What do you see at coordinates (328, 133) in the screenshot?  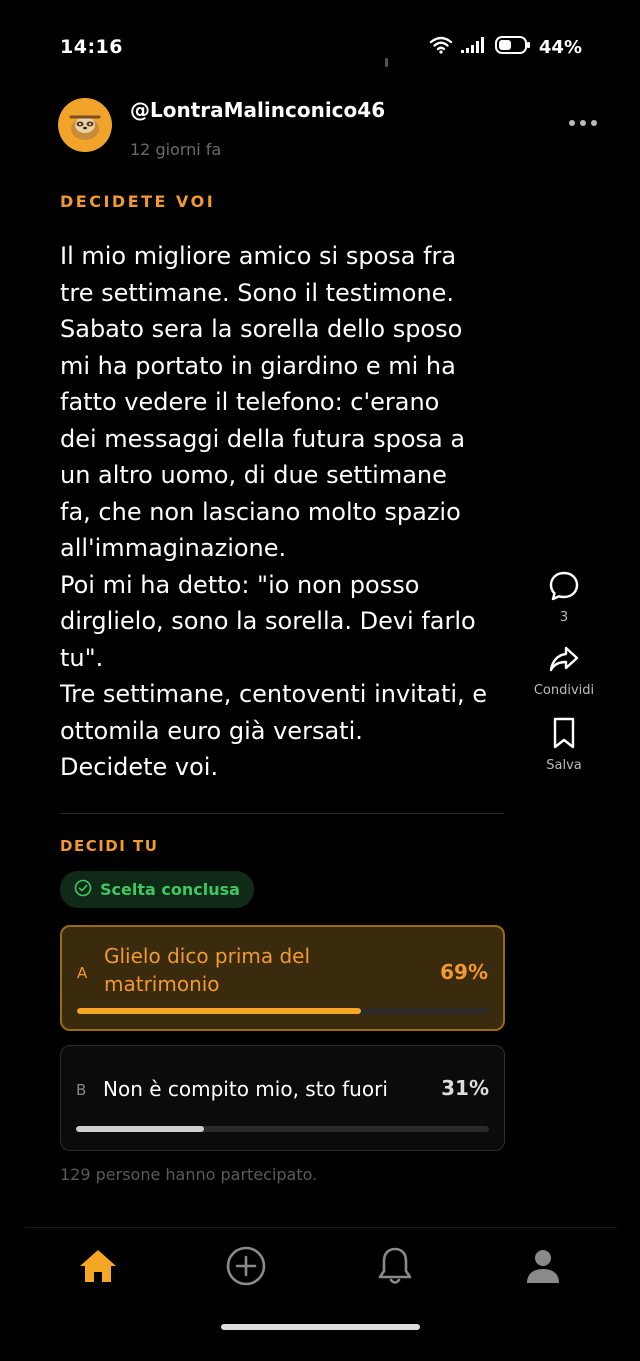 I see `post-header: @LontraMalinconico46 12 giorni fa` at bounding box center [328, 133].